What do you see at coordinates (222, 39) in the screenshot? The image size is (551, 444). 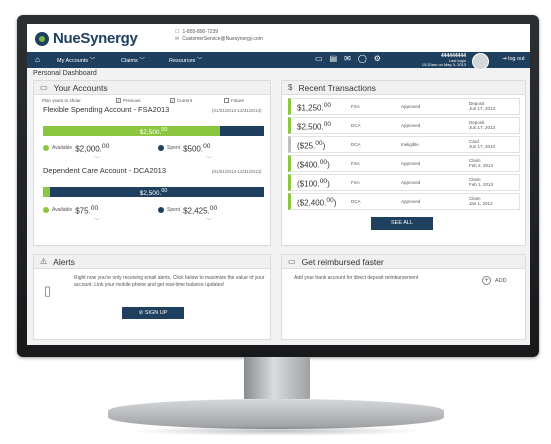 I see `contact-email: CustomerService@Nuesynergy.com` at bounding box center [222, 39].